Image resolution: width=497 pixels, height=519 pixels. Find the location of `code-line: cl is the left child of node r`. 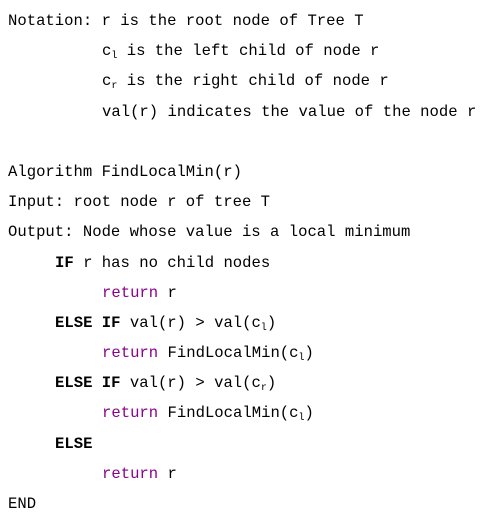

code-line: cl is the left child of node r is located at coordinates (242, 51).